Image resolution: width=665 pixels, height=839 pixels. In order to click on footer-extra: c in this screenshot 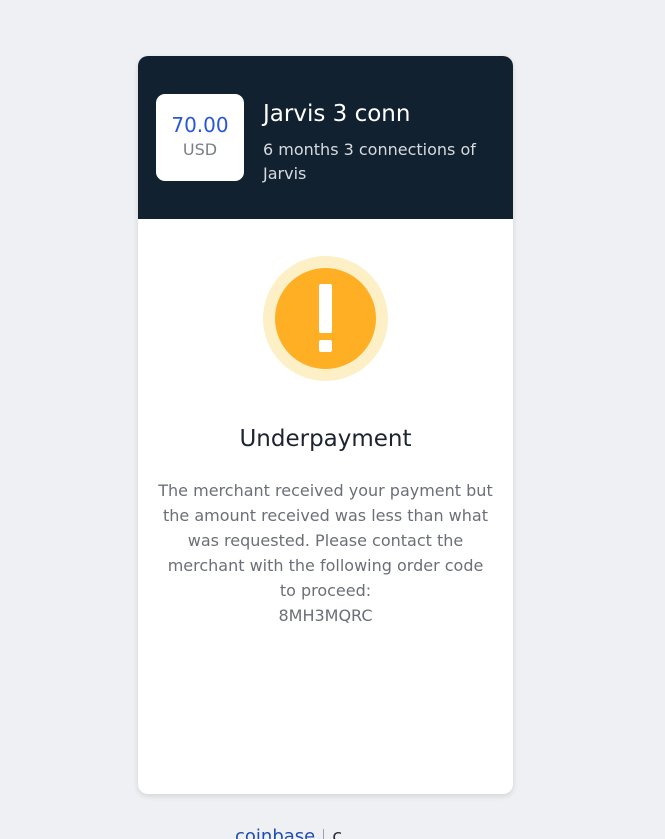, I will do `click(337, 832)`.